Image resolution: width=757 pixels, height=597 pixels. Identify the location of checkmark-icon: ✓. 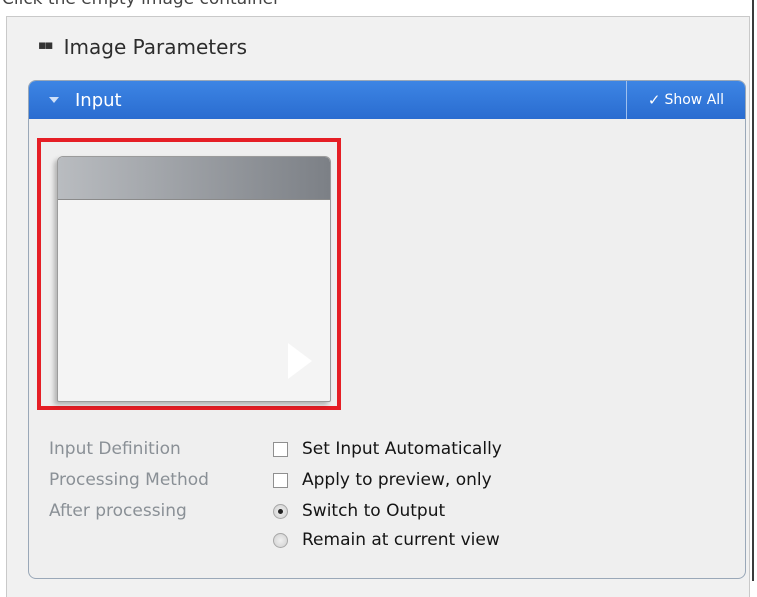
(654, 100).